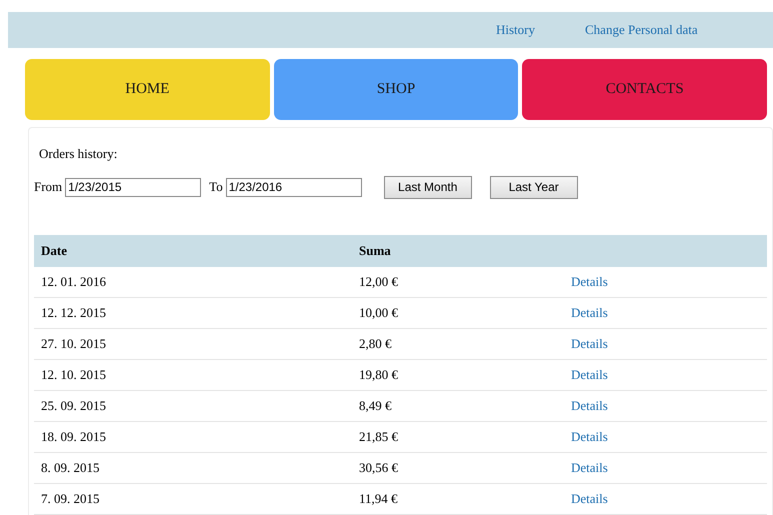  I want to click on section-title: Orders history:, so click(78, 154).